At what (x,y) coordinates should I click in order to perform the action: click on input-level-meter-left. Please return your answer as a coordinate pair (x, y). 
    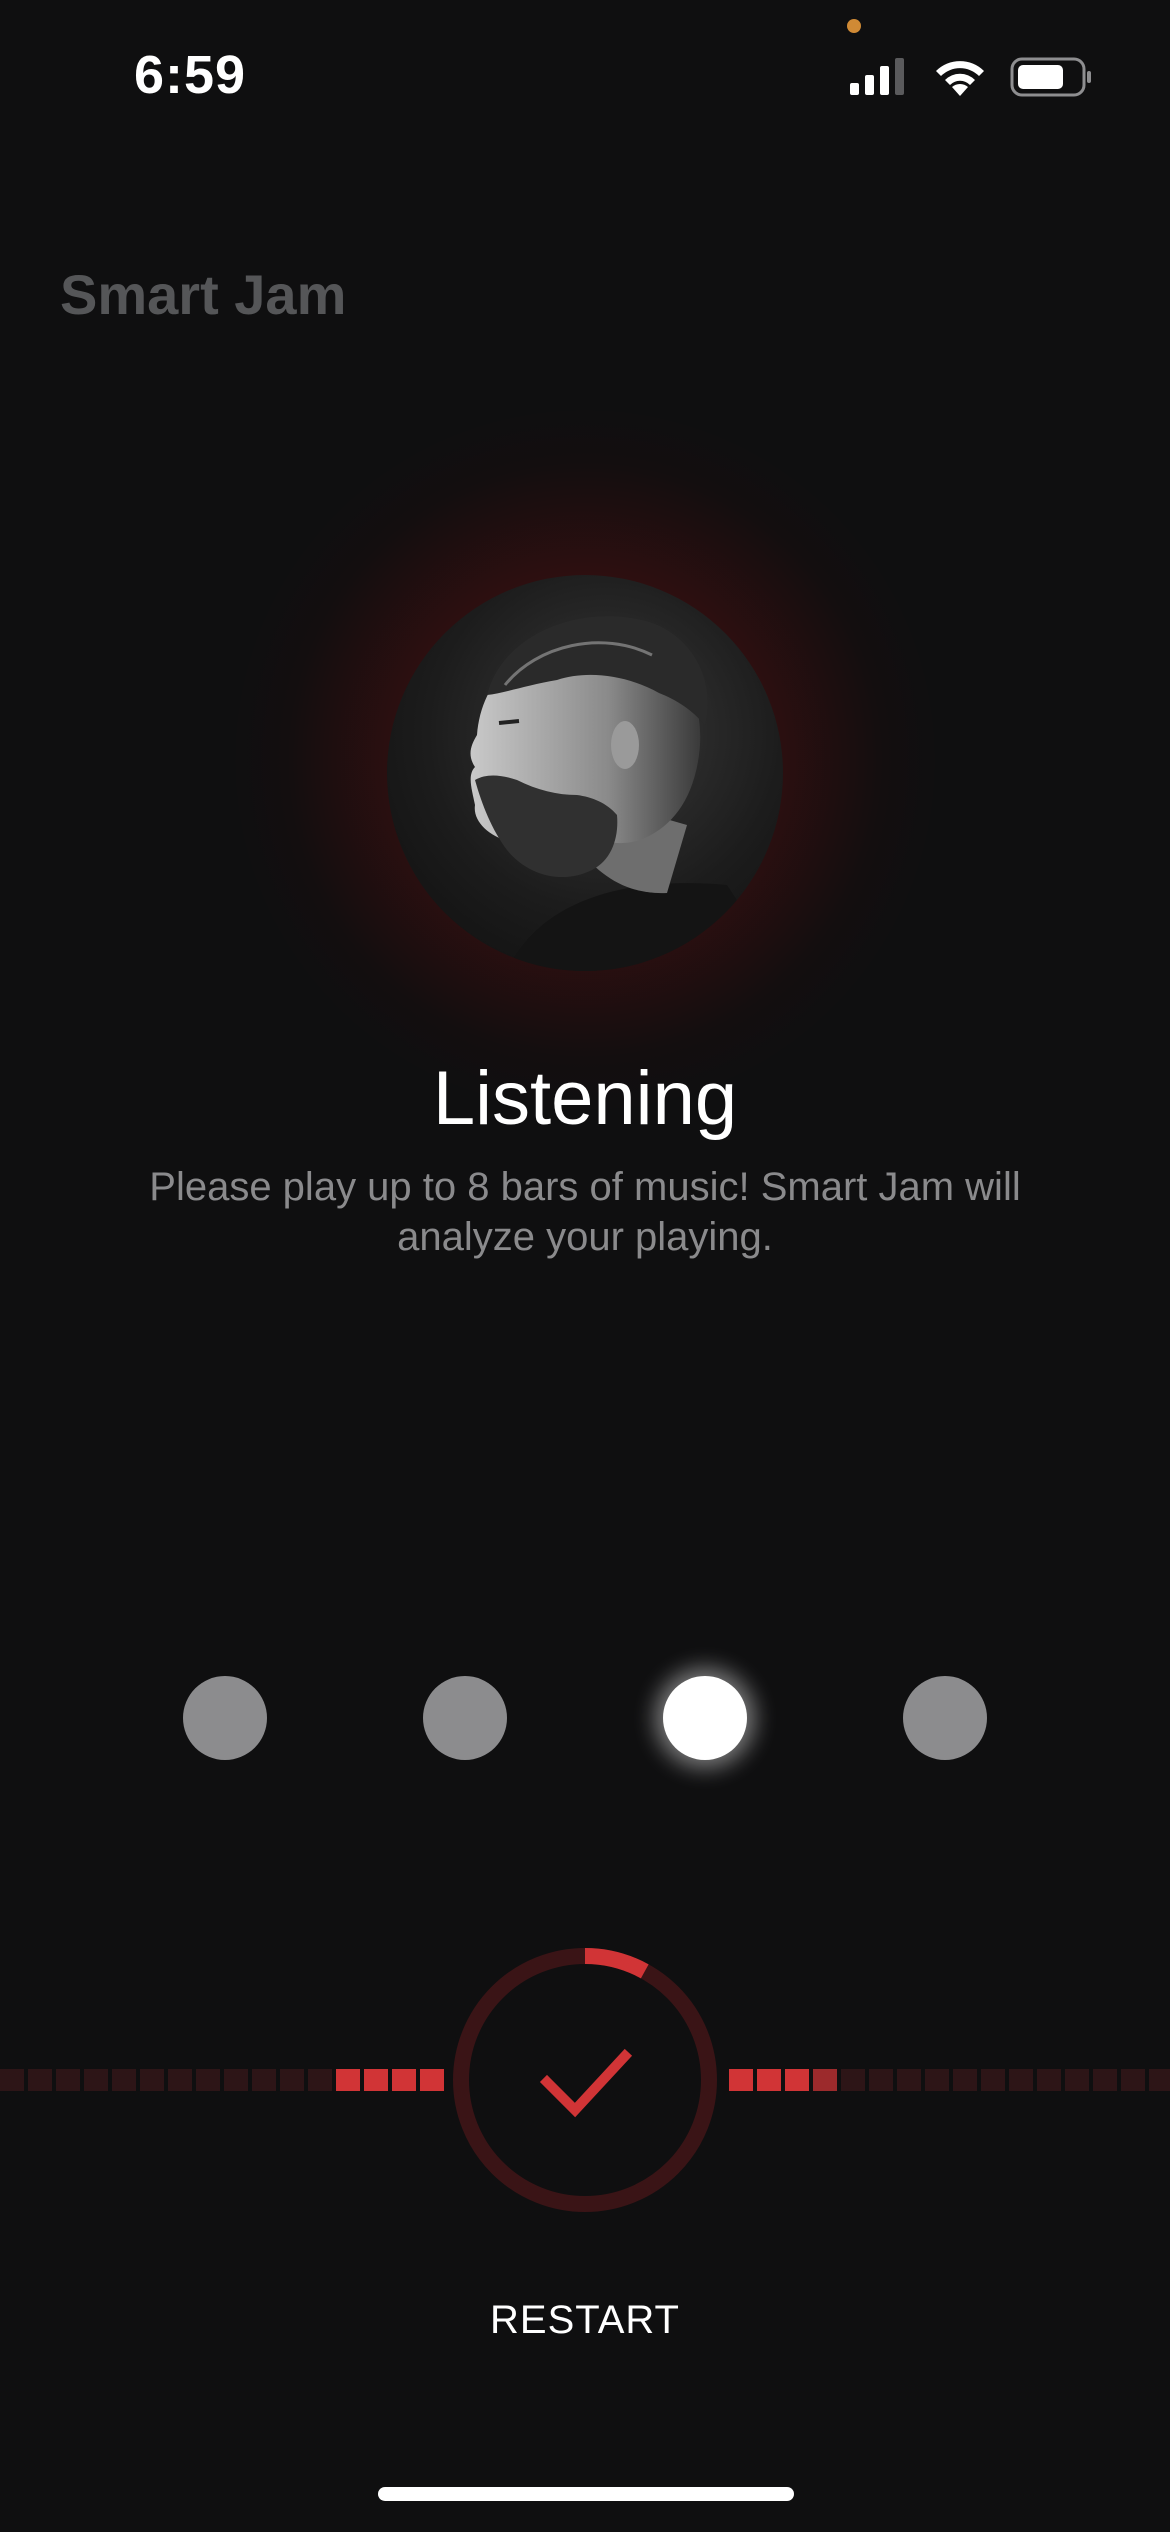
    Looking at the image, I should click on (222, 2080).